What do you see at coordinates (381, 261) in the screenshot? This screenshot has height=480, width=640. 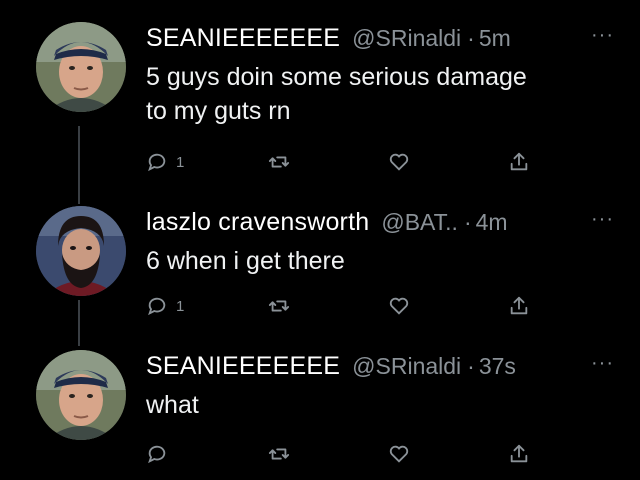 I see `tweet-text: 6 when i get there` at bounding box center [381, 261].